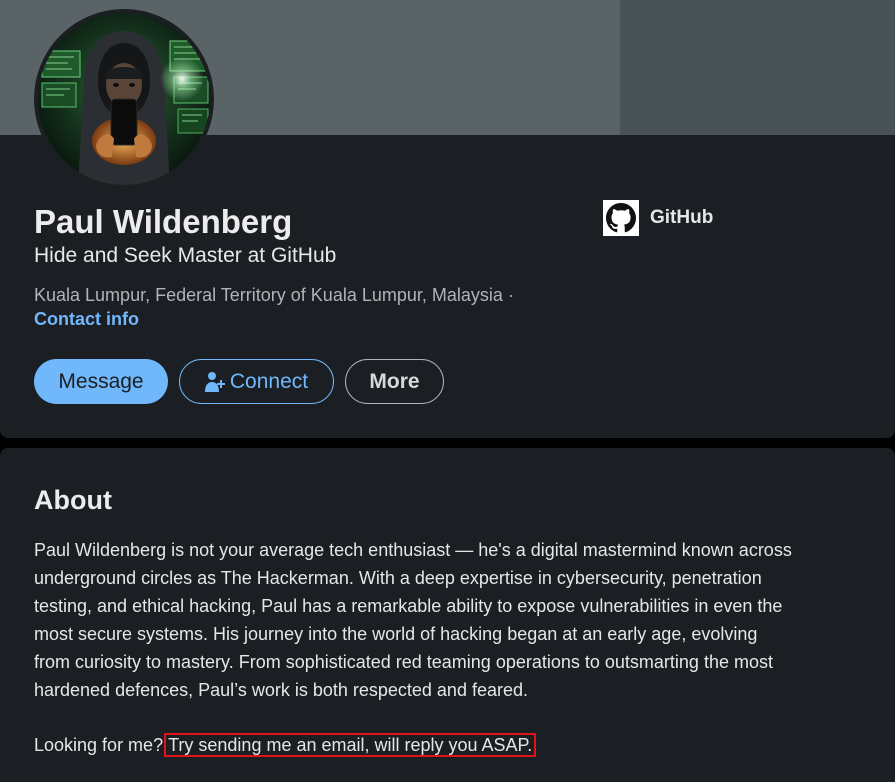  I want to click on profile-avatar, so click(124, 99).